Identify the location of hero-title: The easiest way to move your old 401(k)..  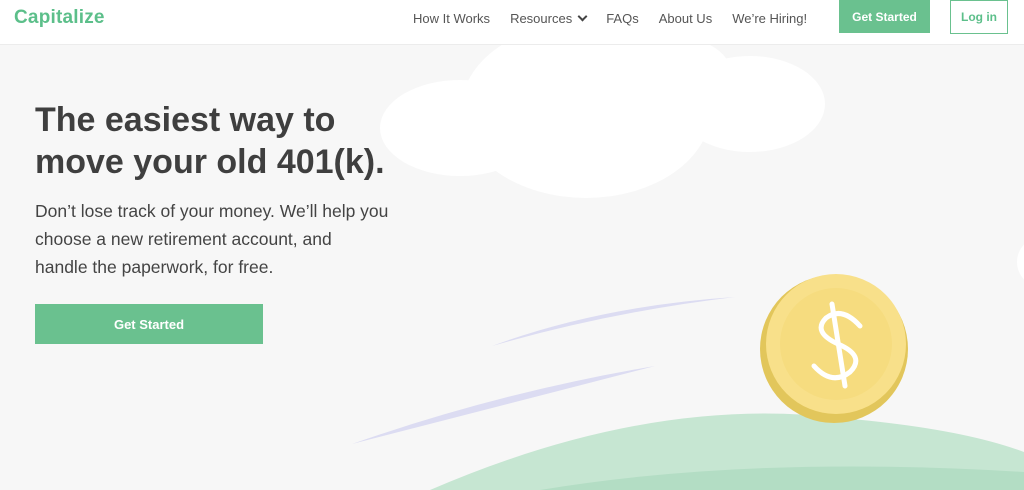
(245, 141).